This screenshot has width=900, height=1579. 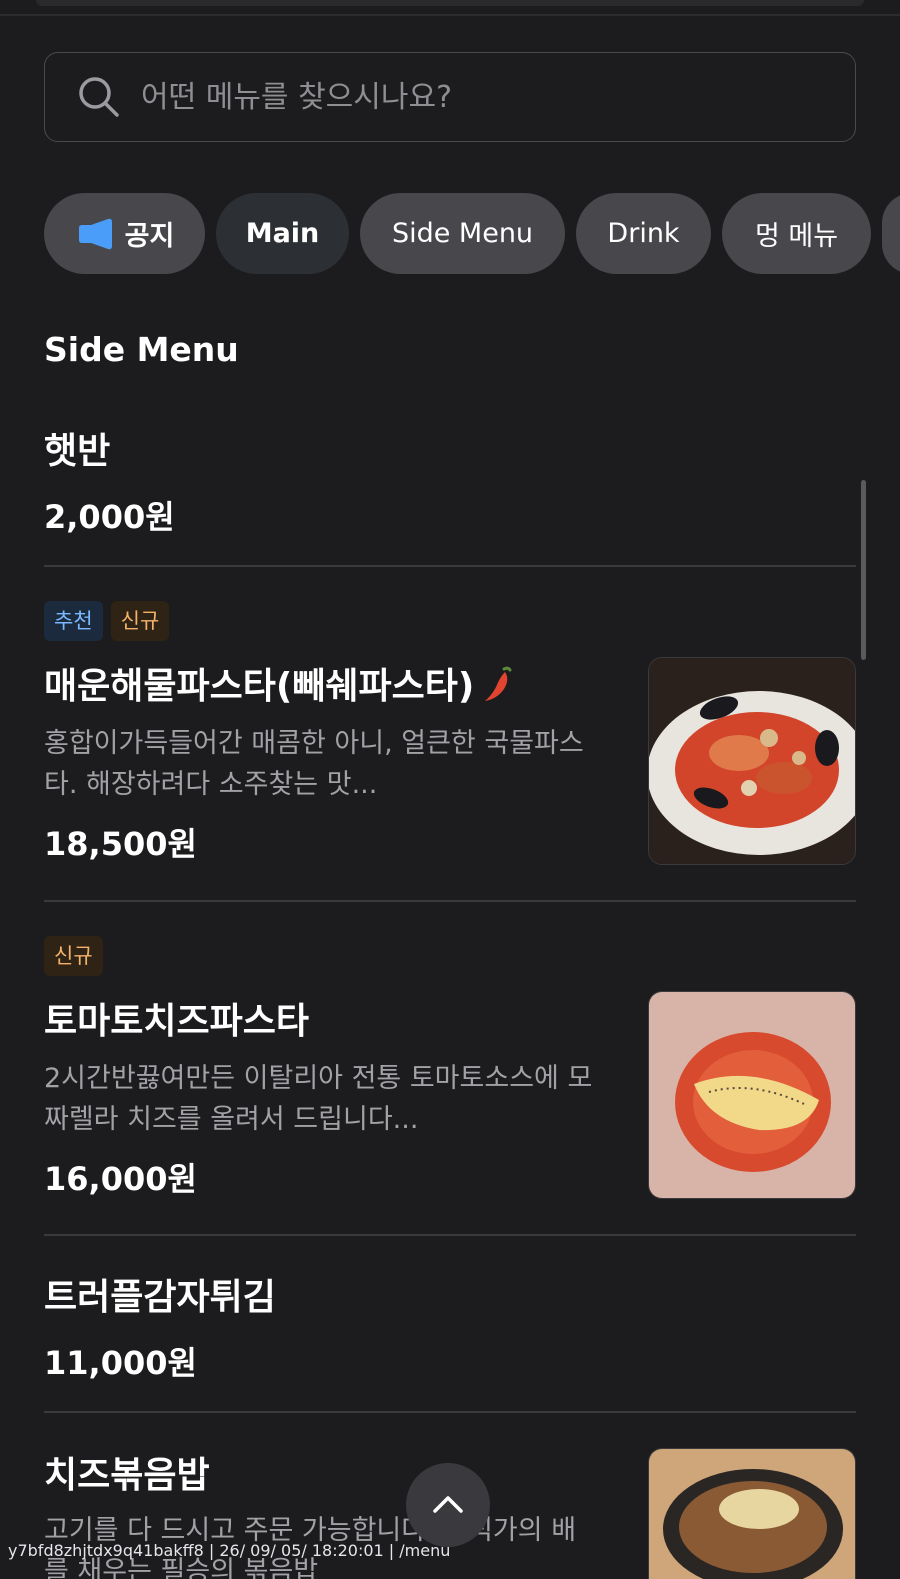 I want to click on search-box, so click(x=450, y=97).